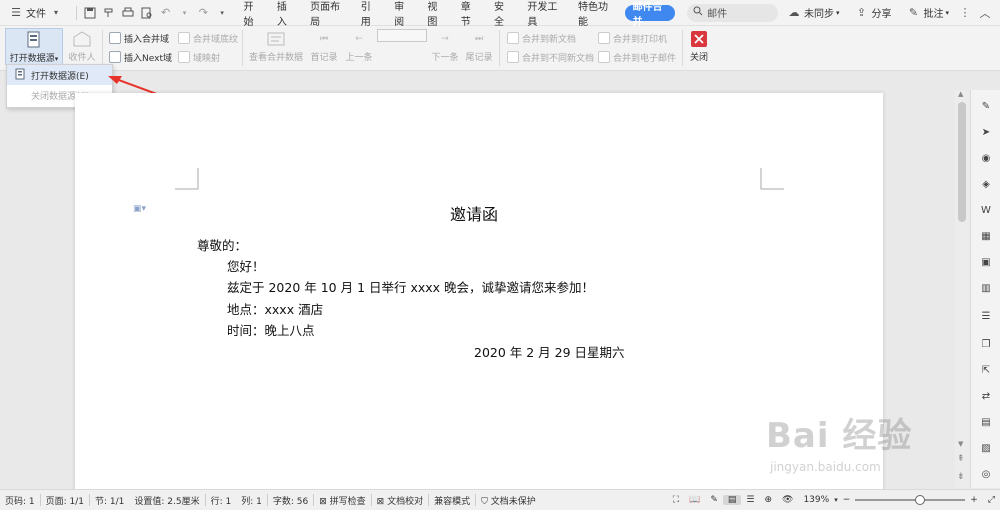 This screenshot has height=510, width=1000. Describe the element at coordinates (222, 245) in the screenshot. I see `doc-greeting: 尊敬的：` at that location.